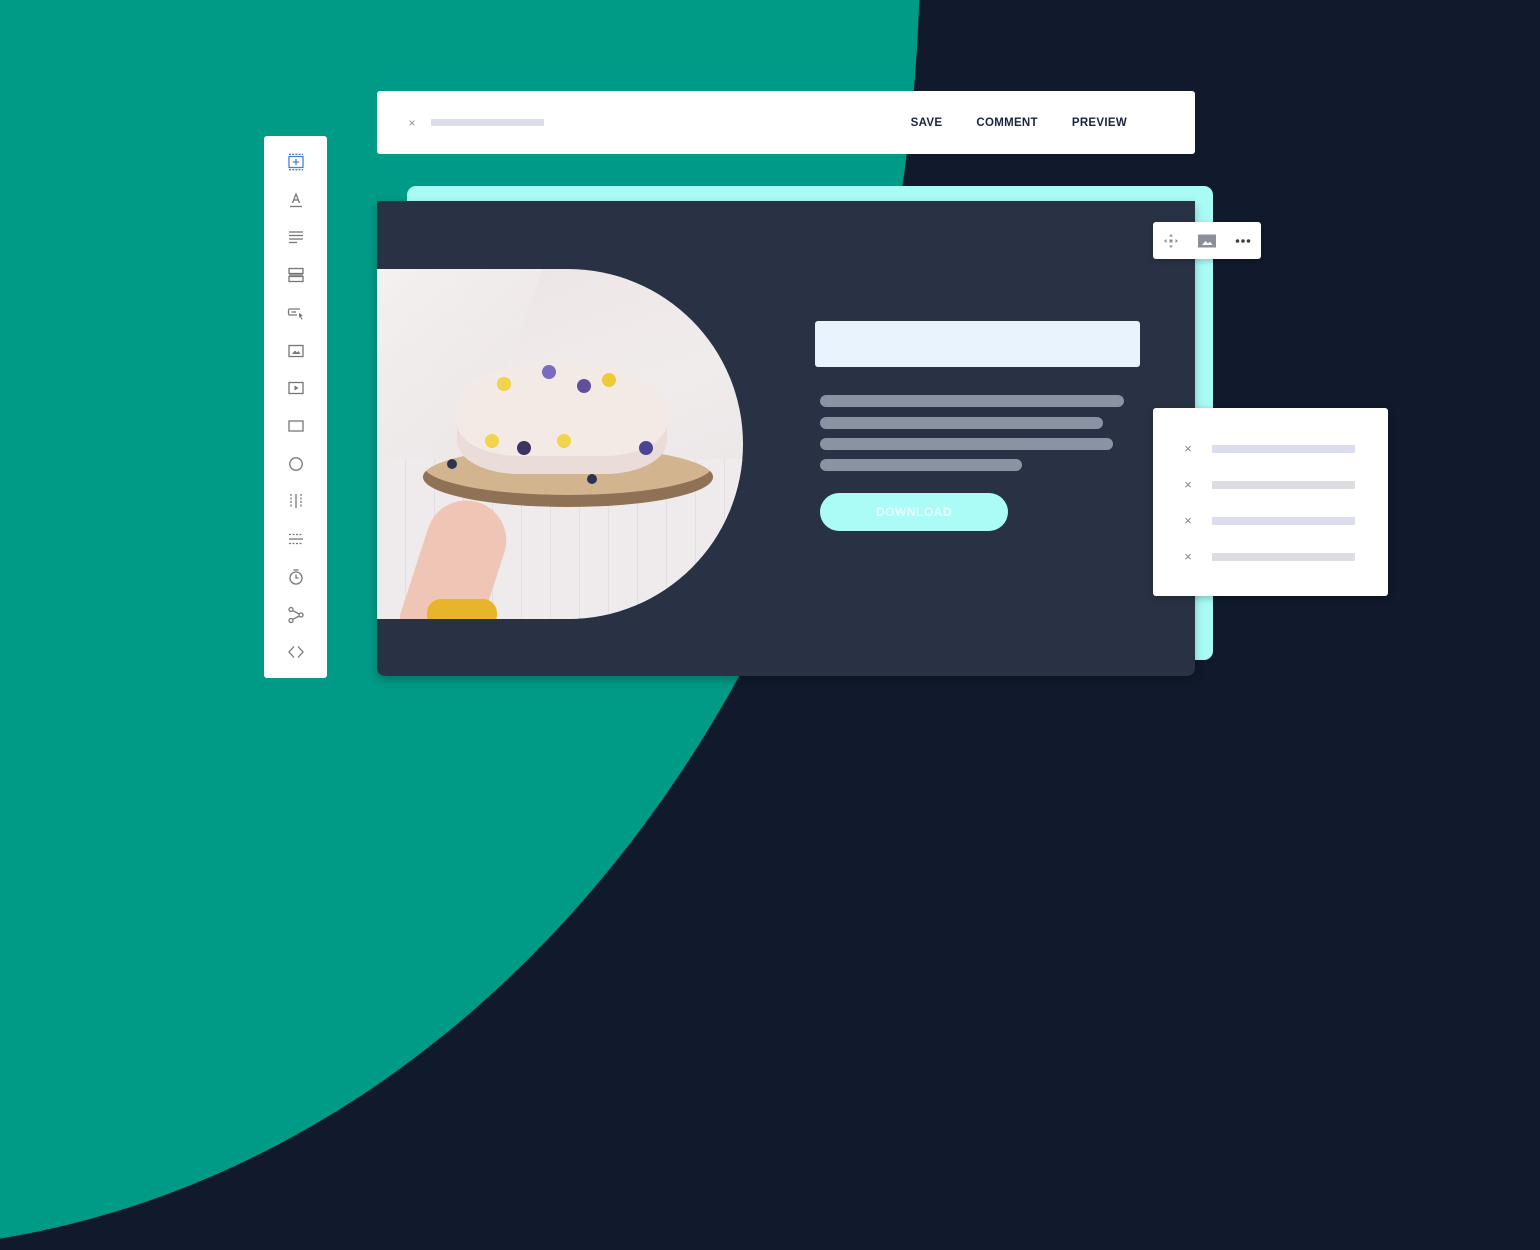 The width and height of the screenshot is (1540, 1250). What do you see at coordinates (562, 419) in the screenshot?
I see `image-cake` at bounding box center [562, 419].